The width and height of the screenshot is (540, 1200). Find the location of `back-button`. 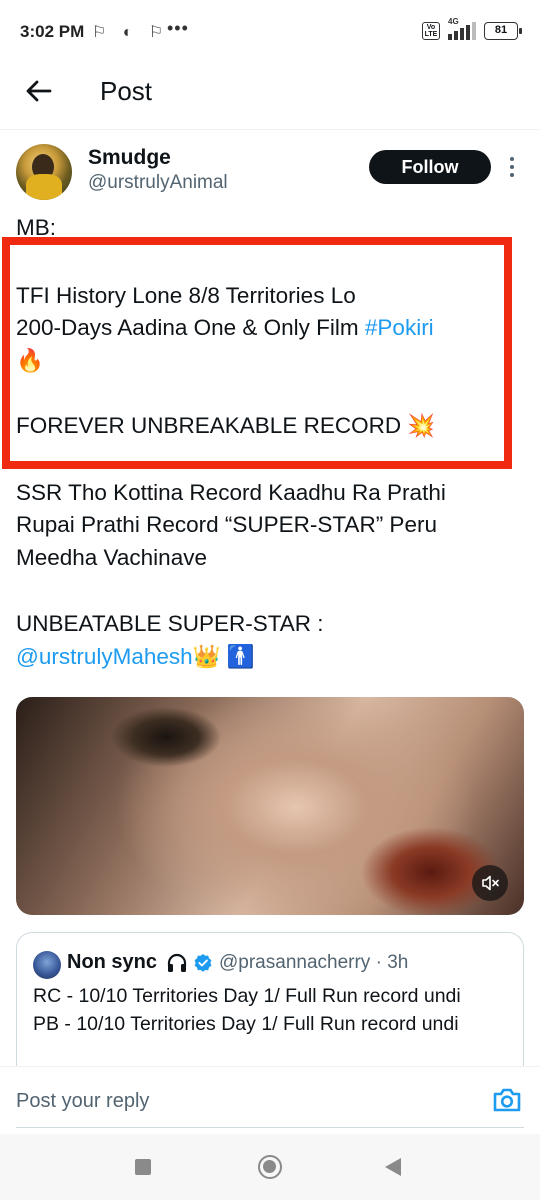

back-button is located at coordinates (39, 91).